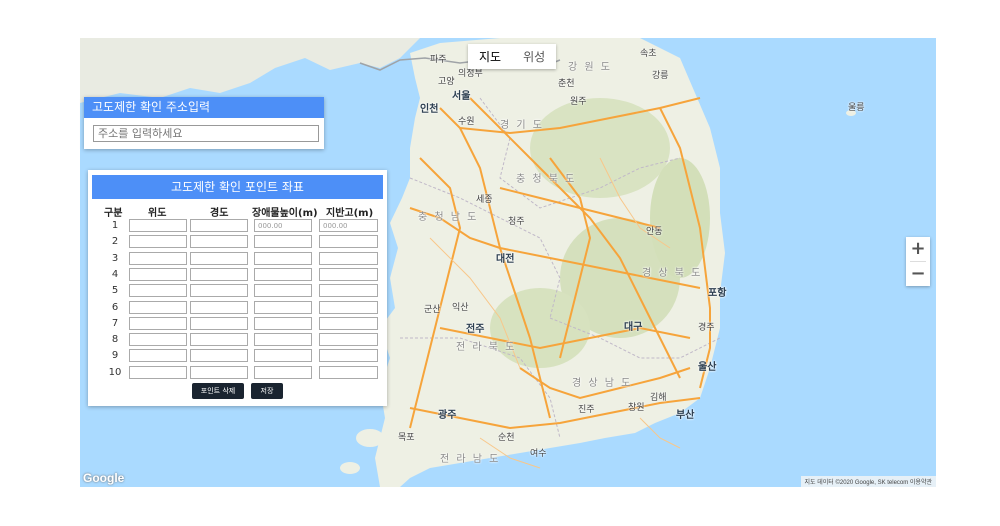 This screenshot has width=1000, height=526. I want to click on point-row-number: 5, so click(115, 291).